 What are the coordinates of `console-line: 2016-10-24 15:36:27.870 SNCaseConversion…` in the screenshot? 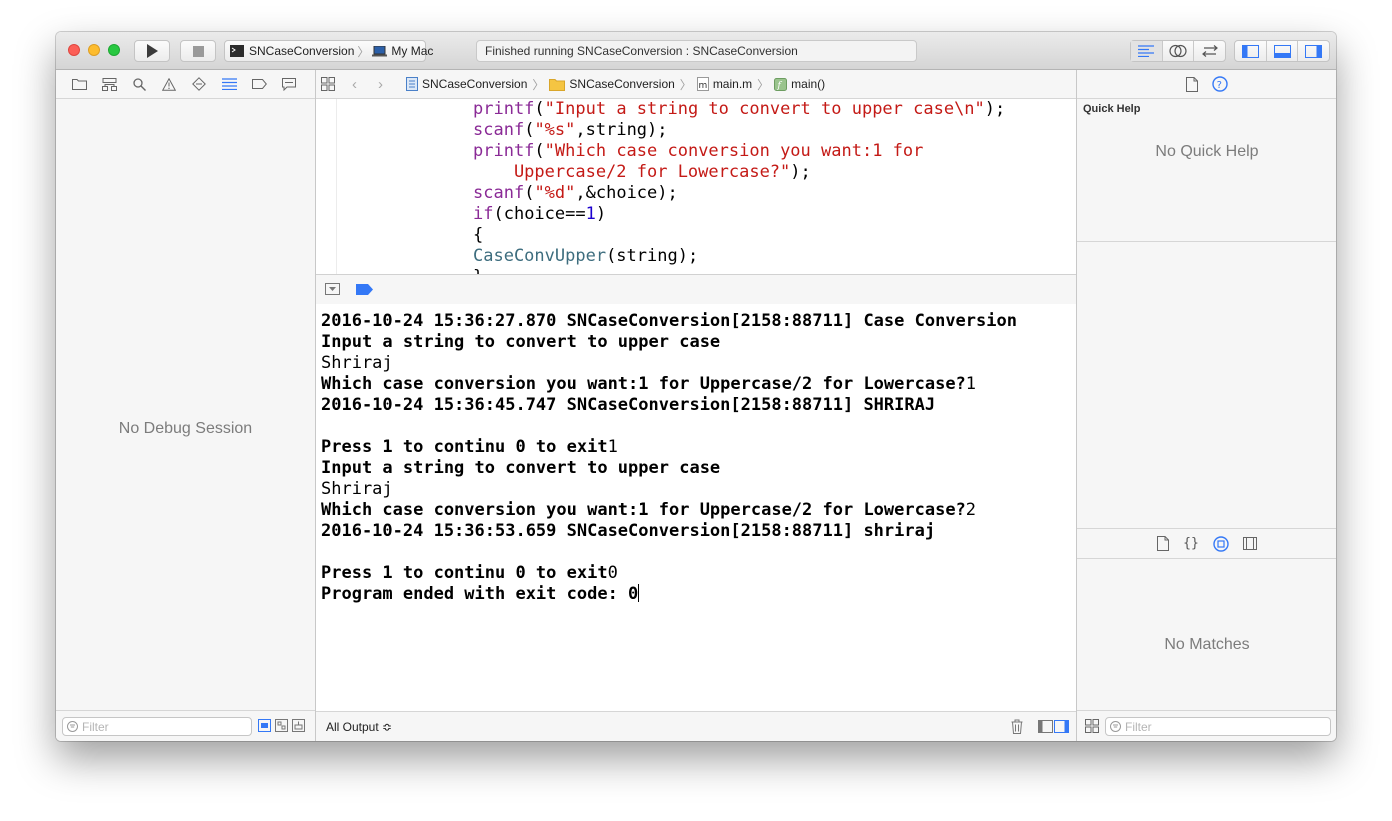 It's located at (669, 321).